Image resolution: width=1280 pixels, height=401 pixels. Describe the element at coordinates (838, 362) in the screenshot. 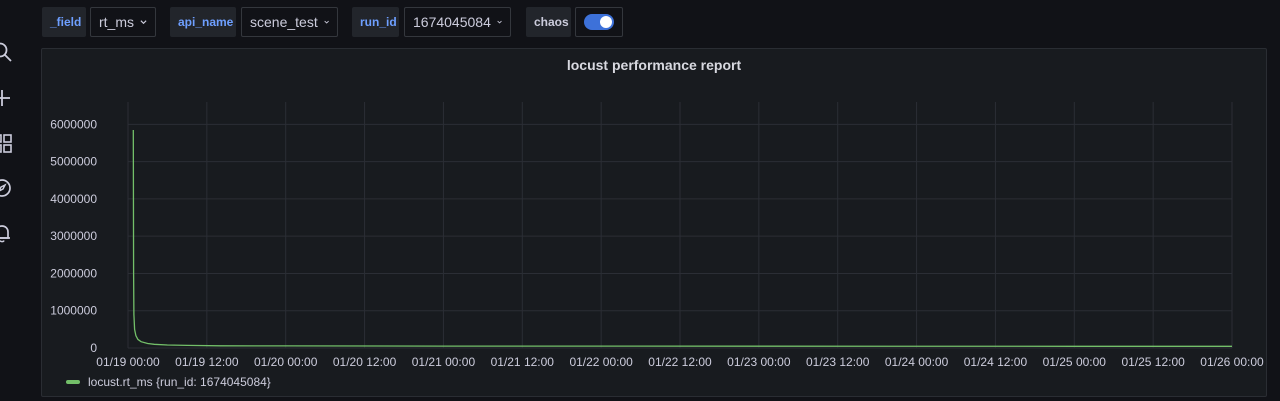

I see `x-tick-label: 01/23 12:00` at that location.